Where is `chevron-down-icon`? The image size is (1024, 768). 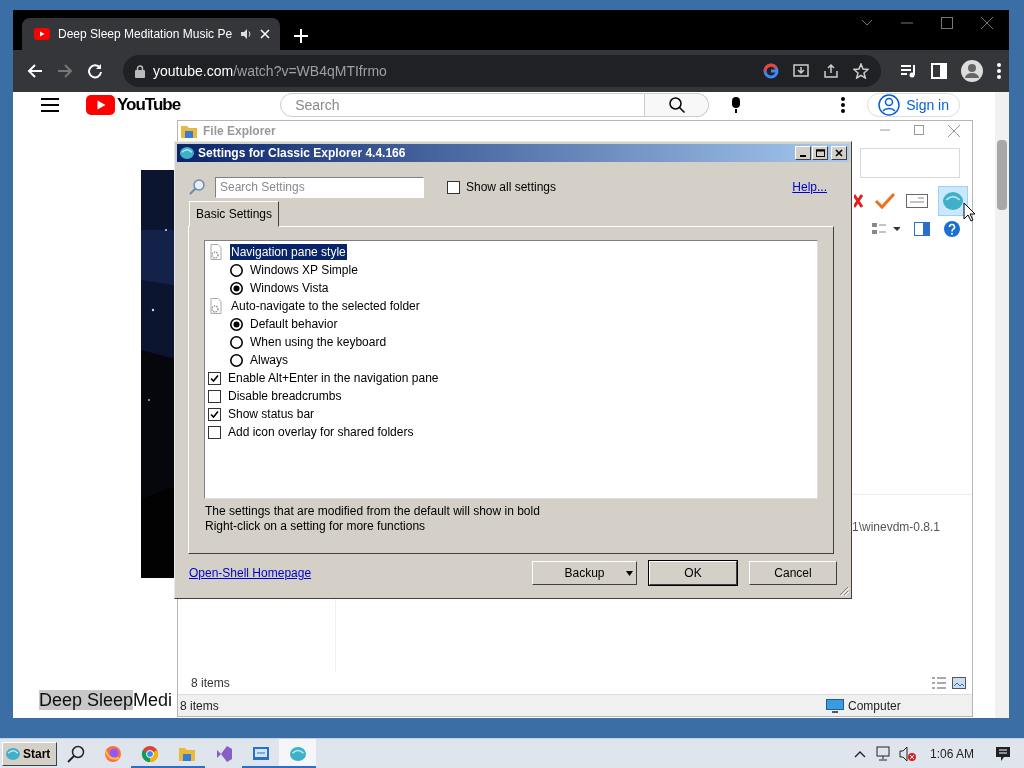
chevron-down-icon is located at coordinates (867, 23).